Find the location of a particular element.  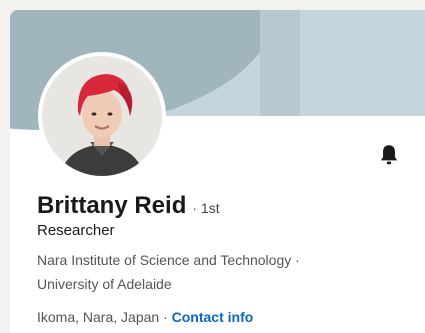

avatar is located at coordinates (102, 116).